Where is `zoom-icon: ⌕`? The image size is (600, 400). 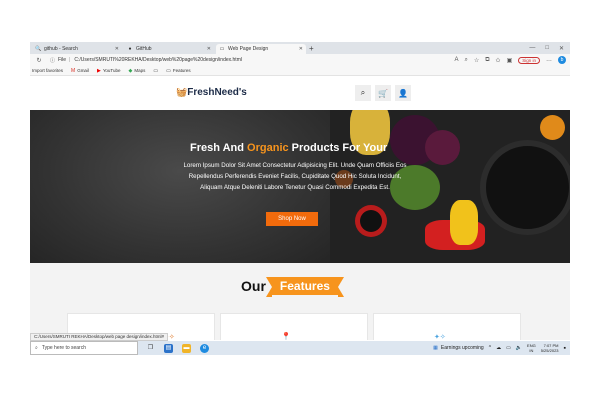 zoom-icon: ⌕ is located at coordinates (465, 60).